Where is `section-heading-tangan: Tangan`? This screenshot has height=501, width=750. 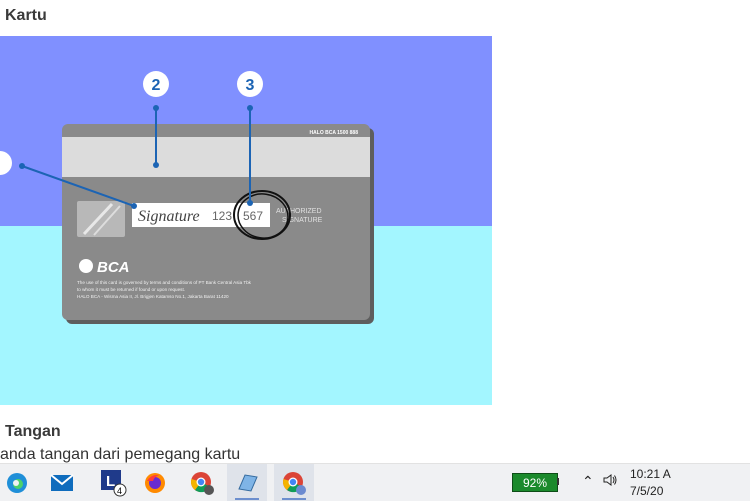
section-heading-tangan: Tangan is located at coordinates (33, 431).